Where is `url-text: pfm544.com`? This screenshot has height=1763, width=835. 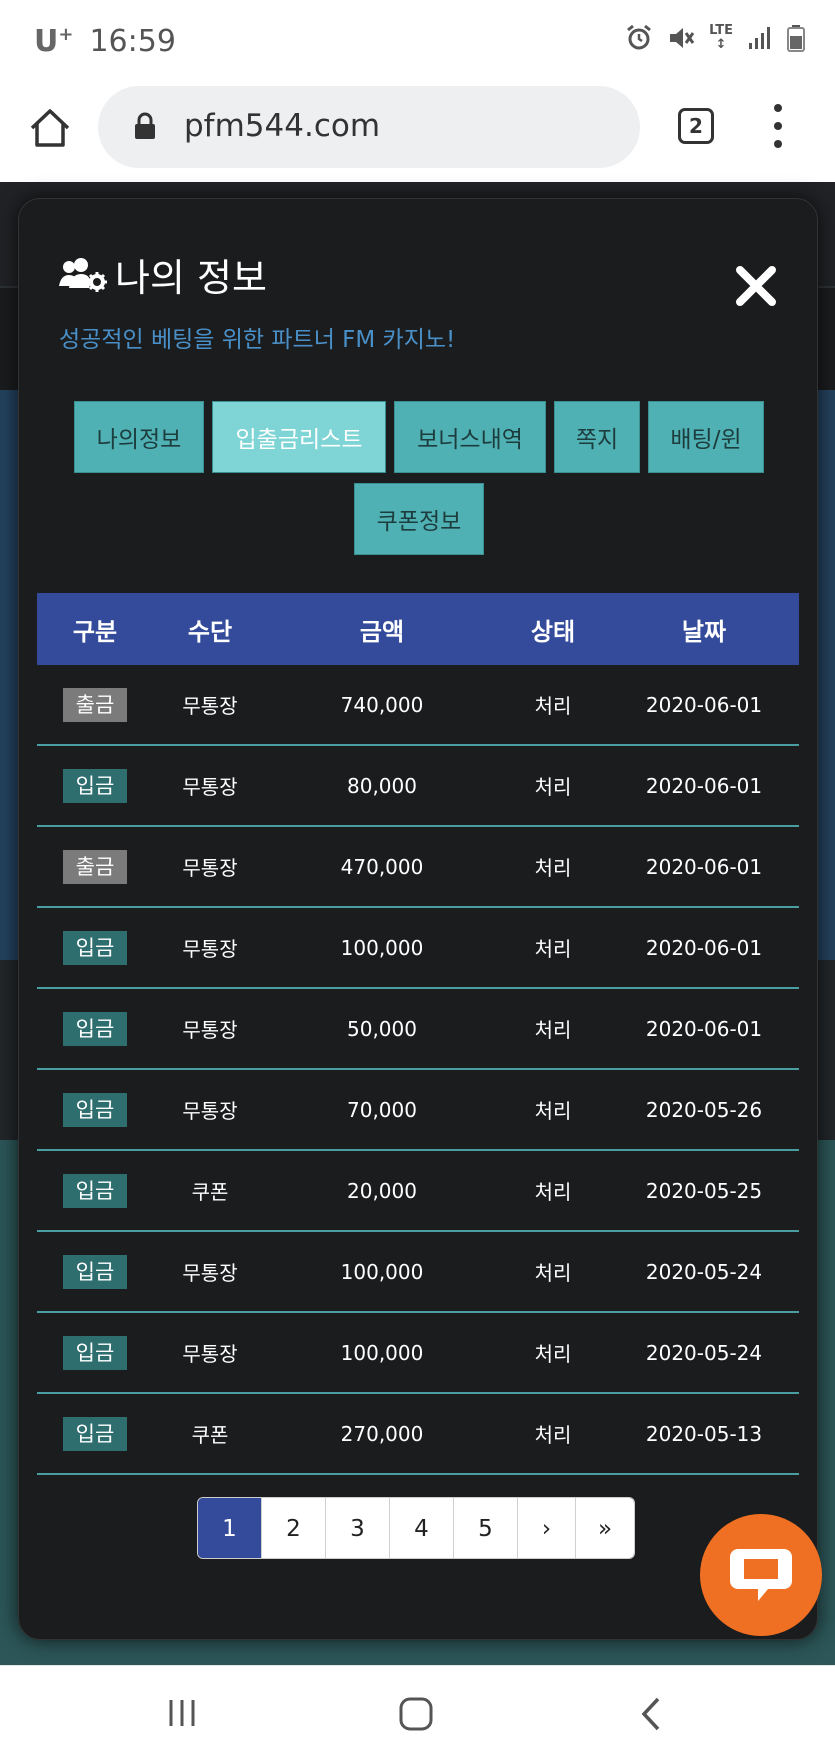 url-text: pfm544.com is located at coordinates (282, 126).